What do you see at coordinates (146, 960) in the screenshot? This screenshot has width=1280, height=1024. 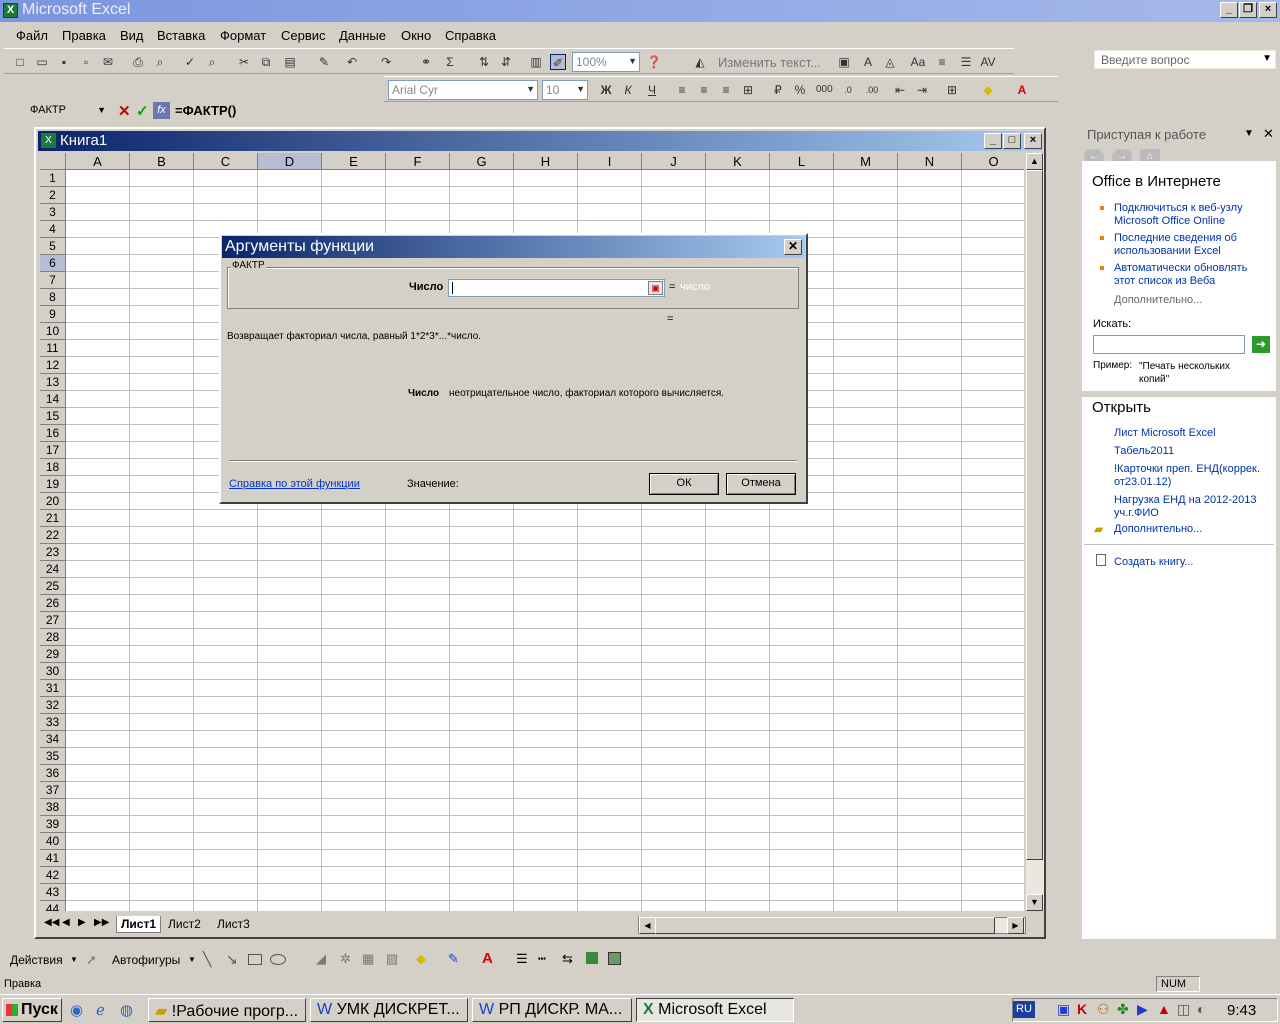 I see `autoshapes-menu: Автофигуры` at bounding box center [146, 960].